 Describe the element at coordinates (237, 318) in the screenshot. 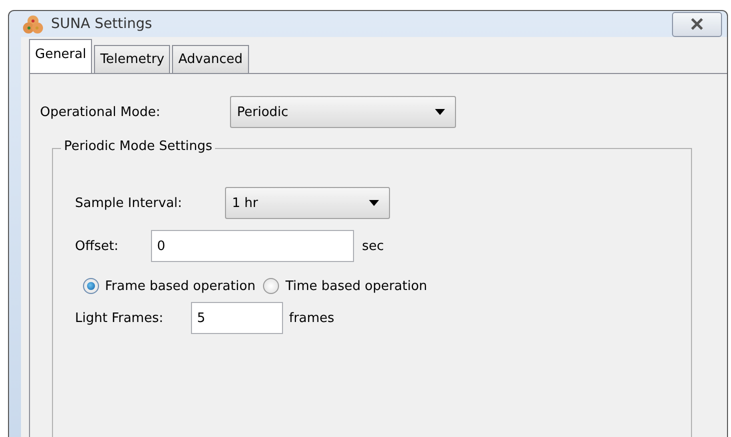

I see `light-frames-field: 5` at that location.